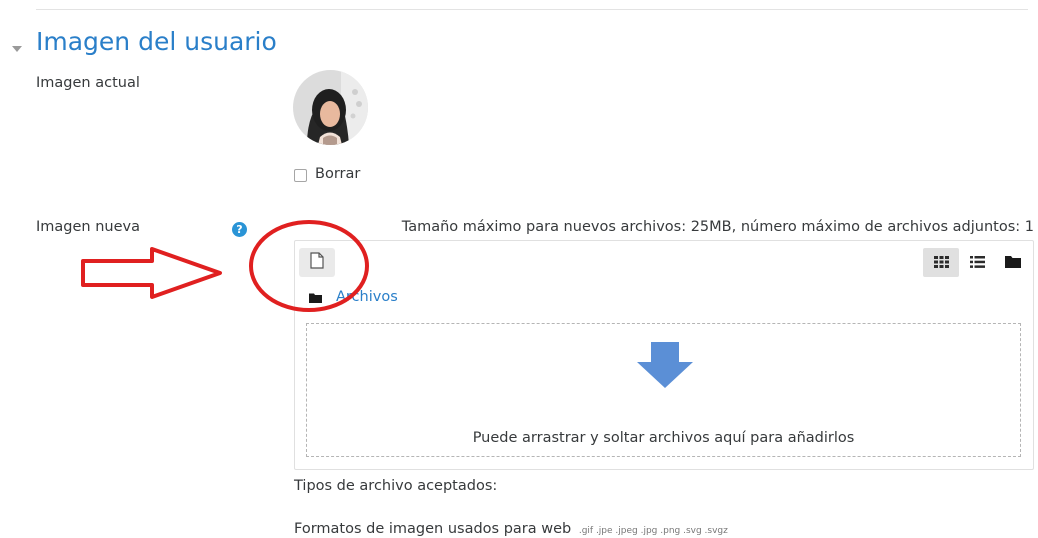 The image size is (1038, 538). I want to click on top-divider, so click(532, 9).